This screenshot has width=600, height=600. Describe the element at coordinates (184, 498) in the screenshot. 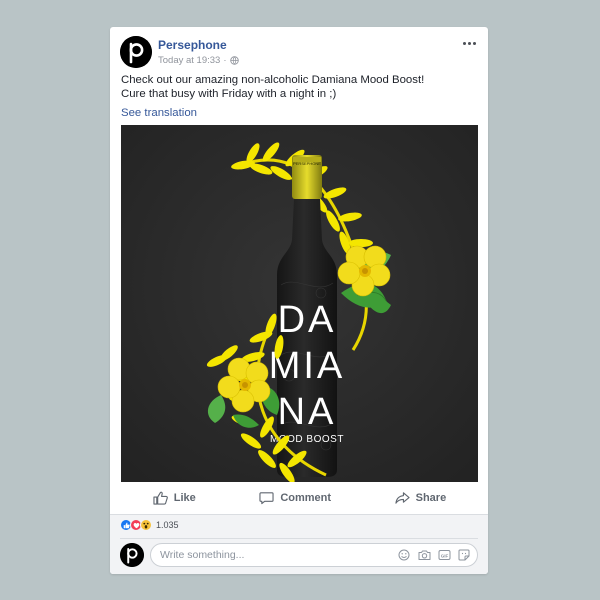

I see `like-label: Like` at that location.